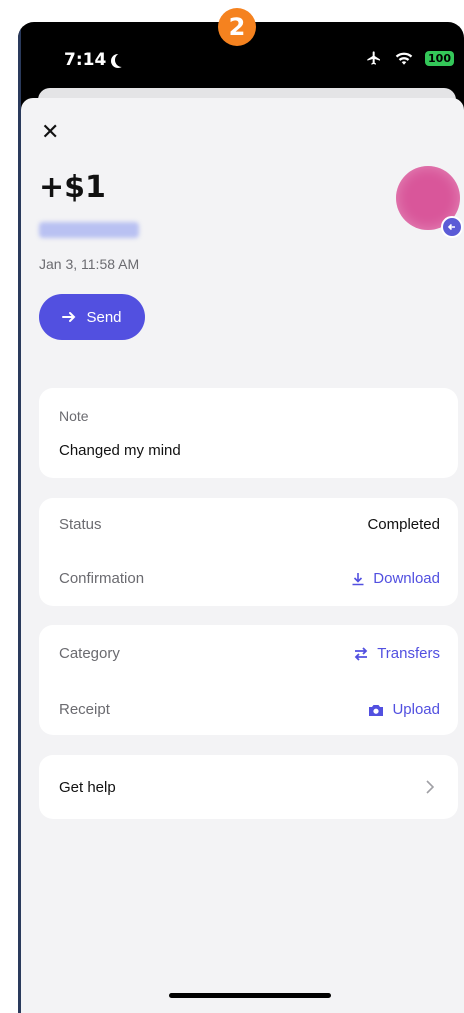 The height and width of the screenshot is (1013, 464). Describe the element at coordinates (120, 450) in the screenshot. I see `note-value: Changed my mind` at that location.